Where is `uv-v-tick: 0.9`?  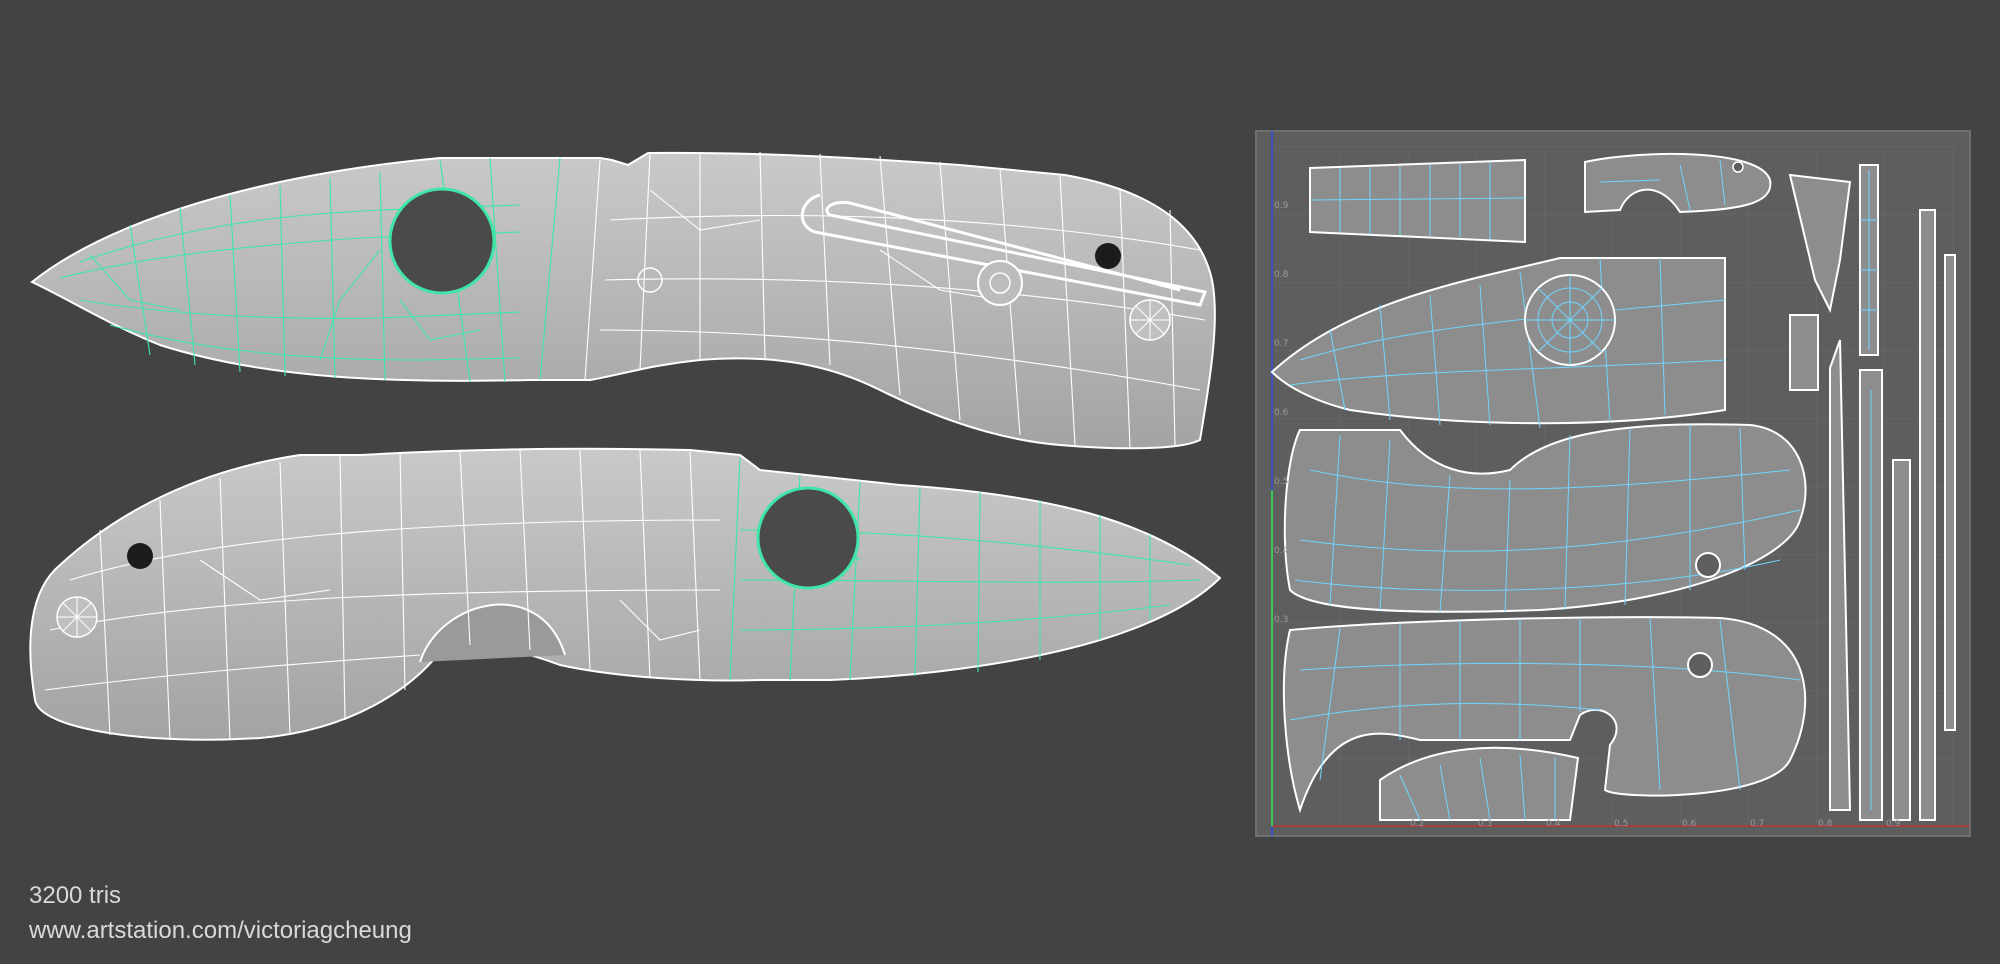 uv-v-tick: 0.9 is located at coordinates (1281, 206).